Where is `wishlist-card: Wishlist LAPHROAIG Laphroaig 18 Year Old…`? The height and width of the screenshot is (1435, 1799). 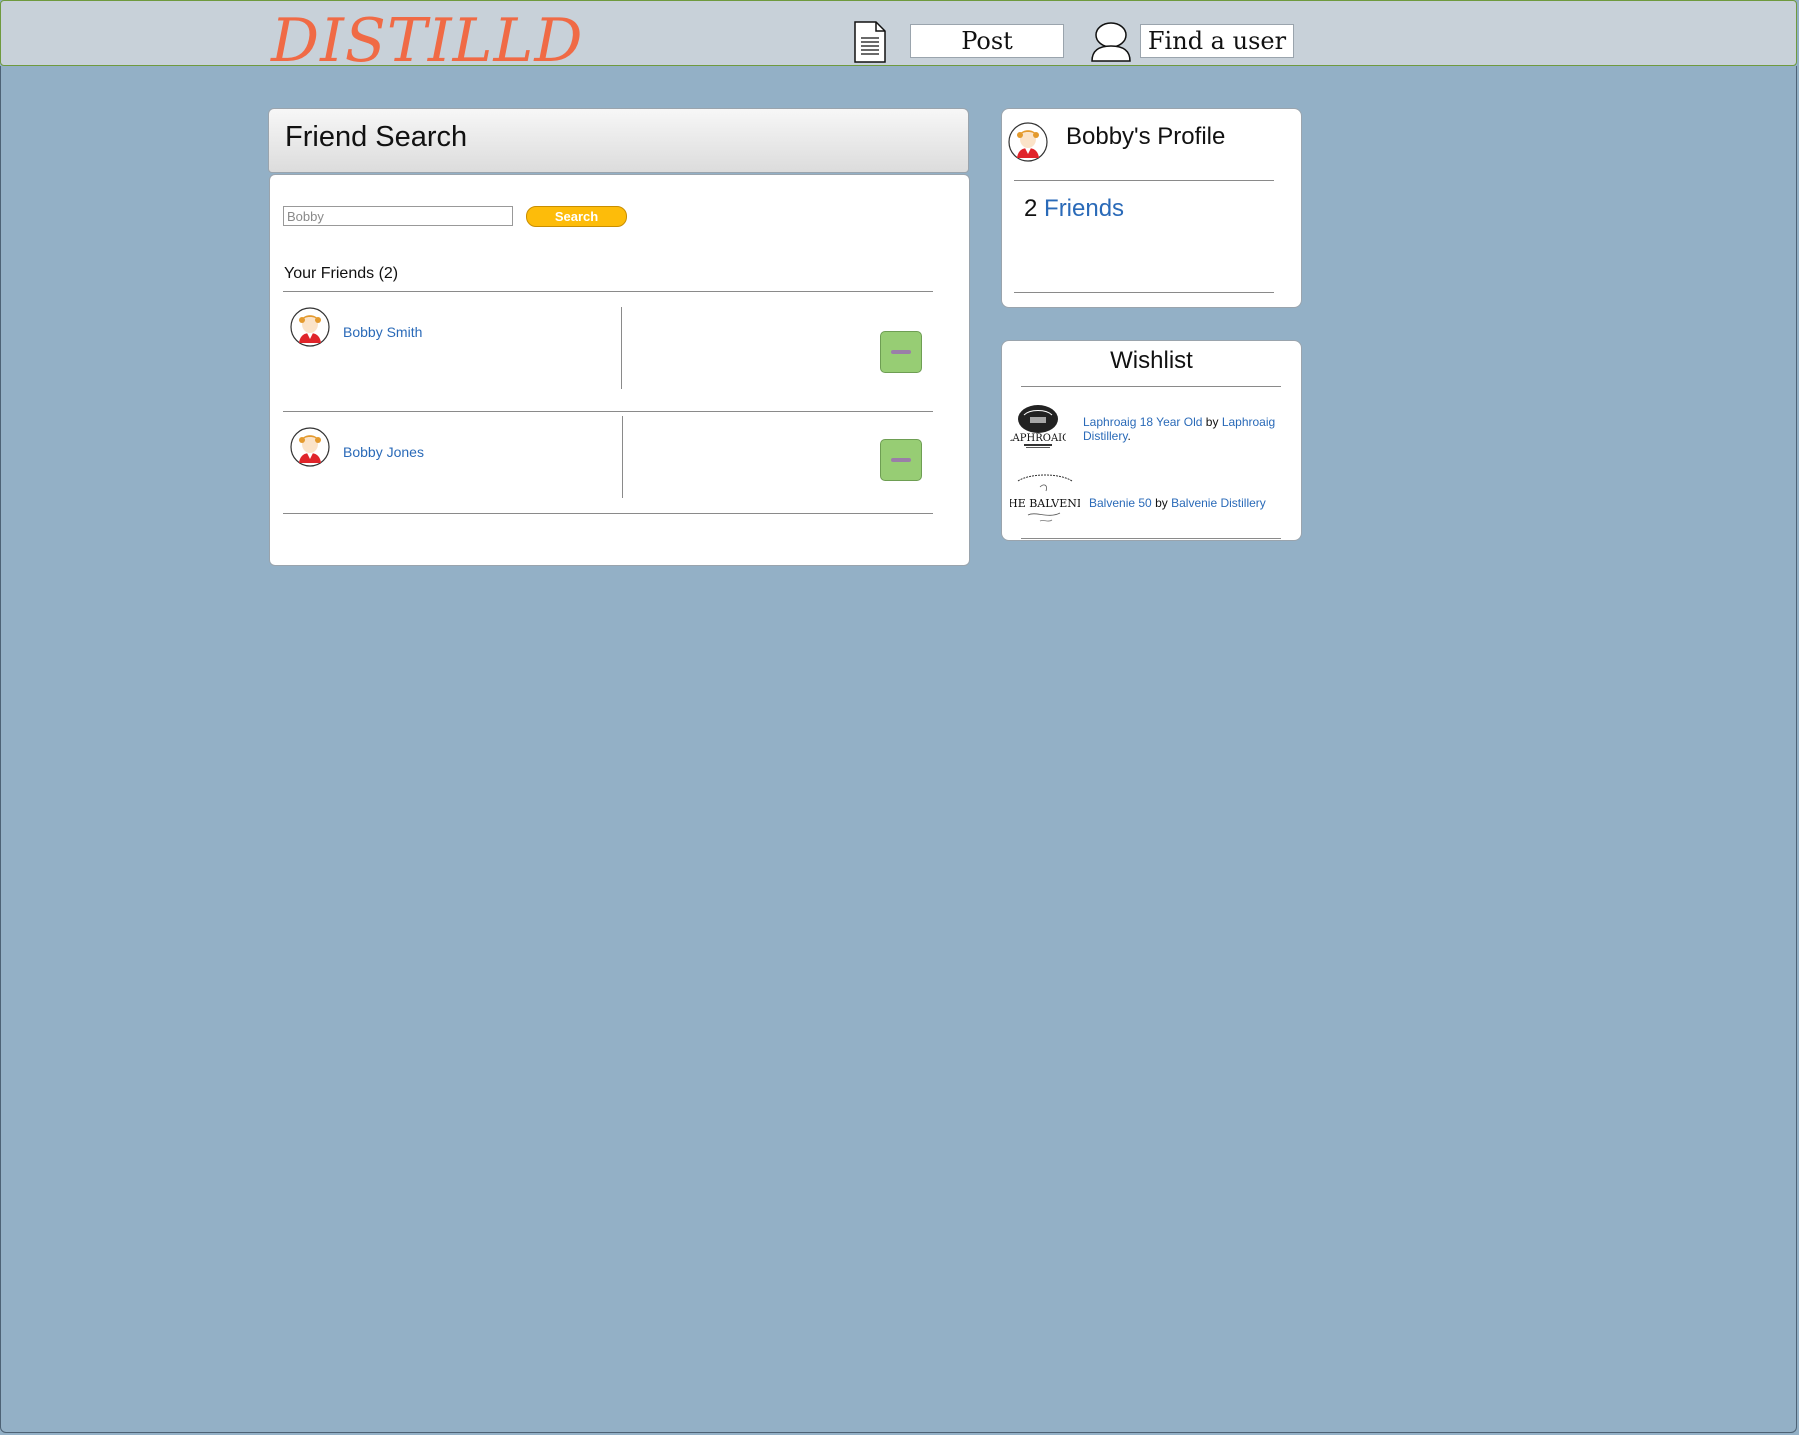 wishlist-card: Wishlist LAPHROAIG Laphroaig 18 Year Old… is located at coordinates (1151, 440).